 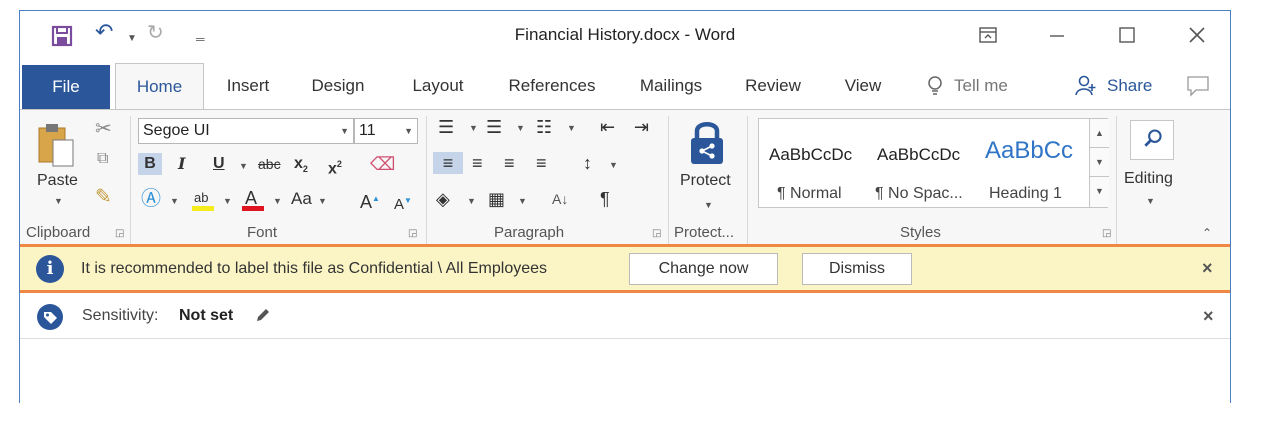 I want to click on grow-font-button: A▲, so click(x=370, y=200).